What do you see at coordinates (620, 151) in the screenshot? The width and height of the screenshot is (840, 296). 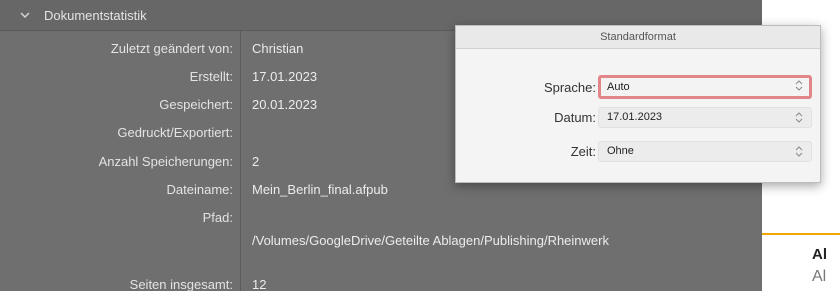 I see `time-value: Ohne` at bounding box center [620, 151].